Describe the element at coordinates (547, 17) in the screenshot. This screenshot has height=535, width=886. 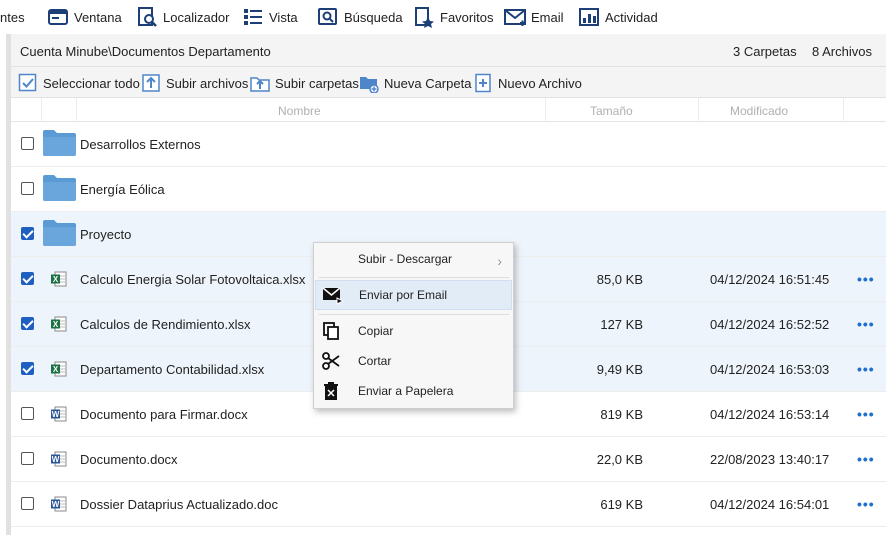
I see `menu-item-label: Email` at that location.